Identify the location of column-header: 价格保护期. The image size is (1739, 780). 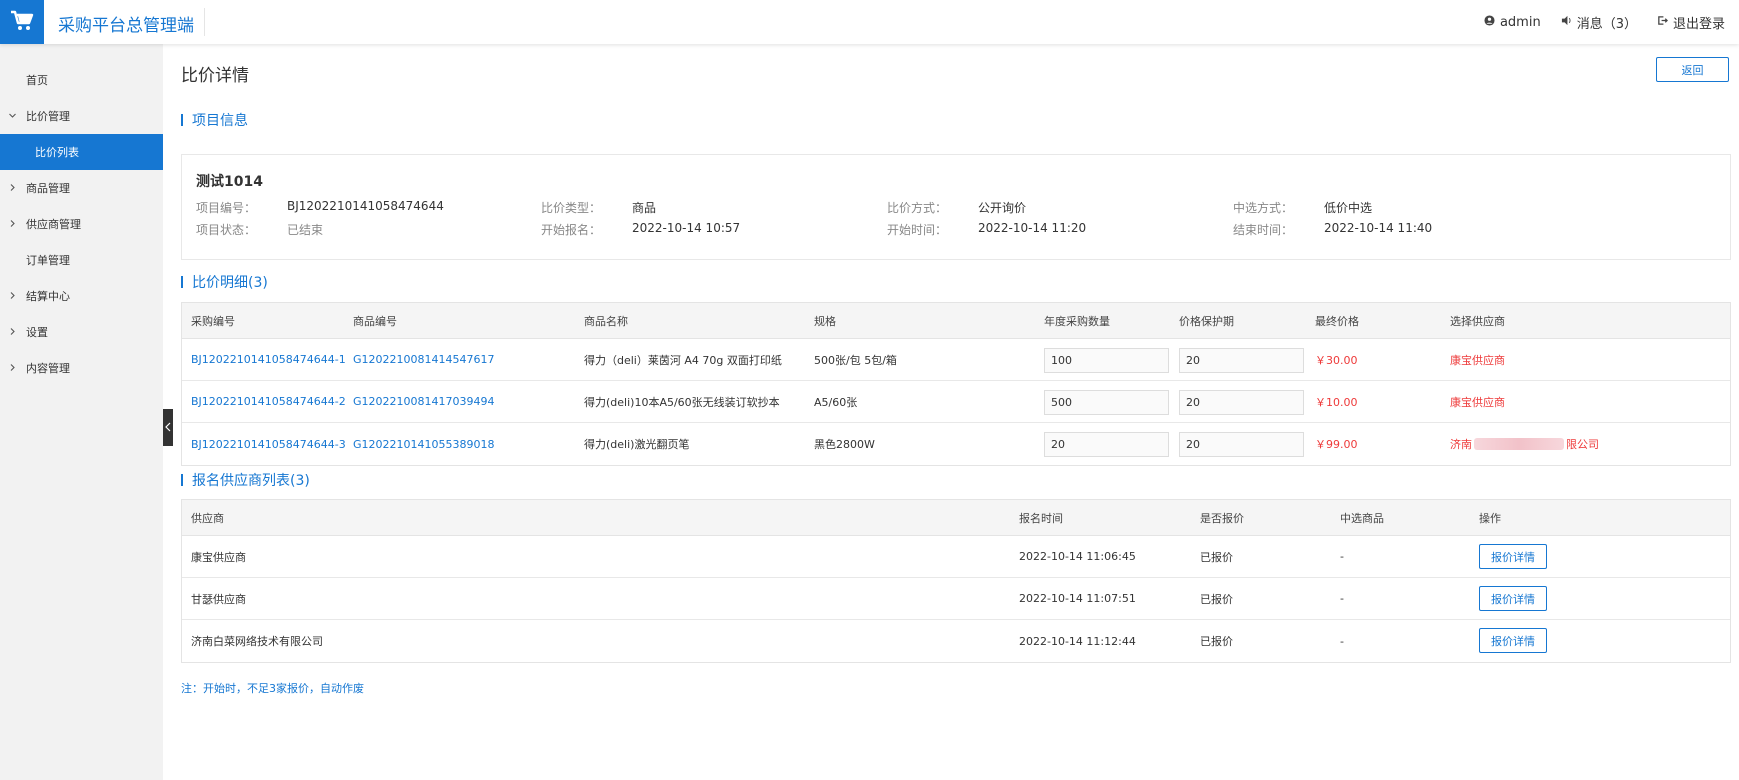
(1206, 321).